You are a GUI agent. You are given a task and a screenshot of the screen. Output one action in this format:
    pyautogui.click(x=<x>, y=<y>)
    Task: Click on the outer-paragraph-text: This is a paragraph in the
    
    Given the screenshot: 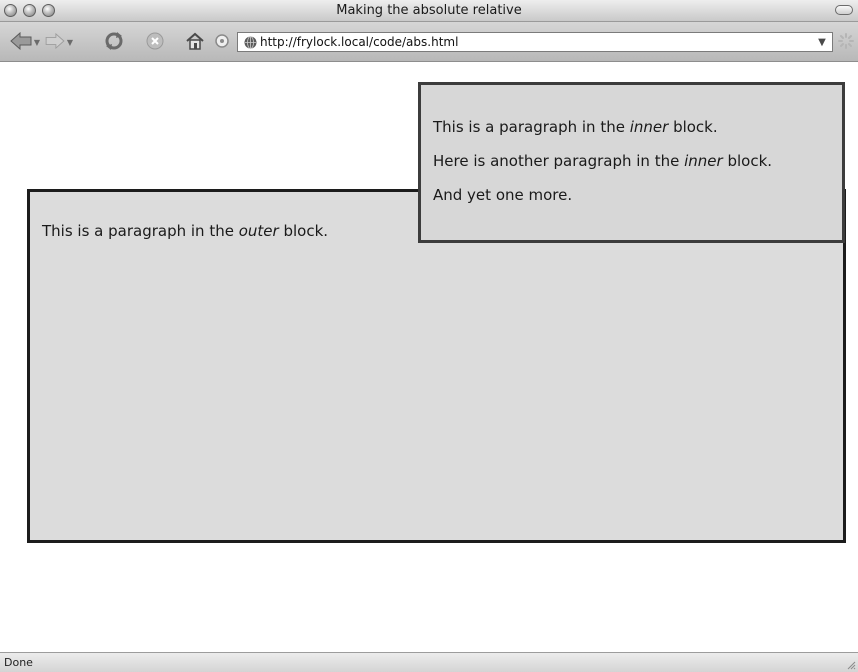 What is the action you would take?
    pyautogui.click(x=140, y=231)
    